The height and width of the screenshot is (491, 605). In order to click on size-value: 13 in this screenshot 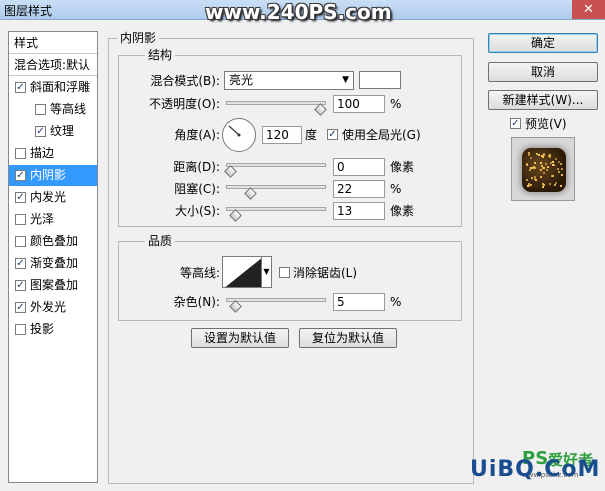, I will do `click(345, 211)`.